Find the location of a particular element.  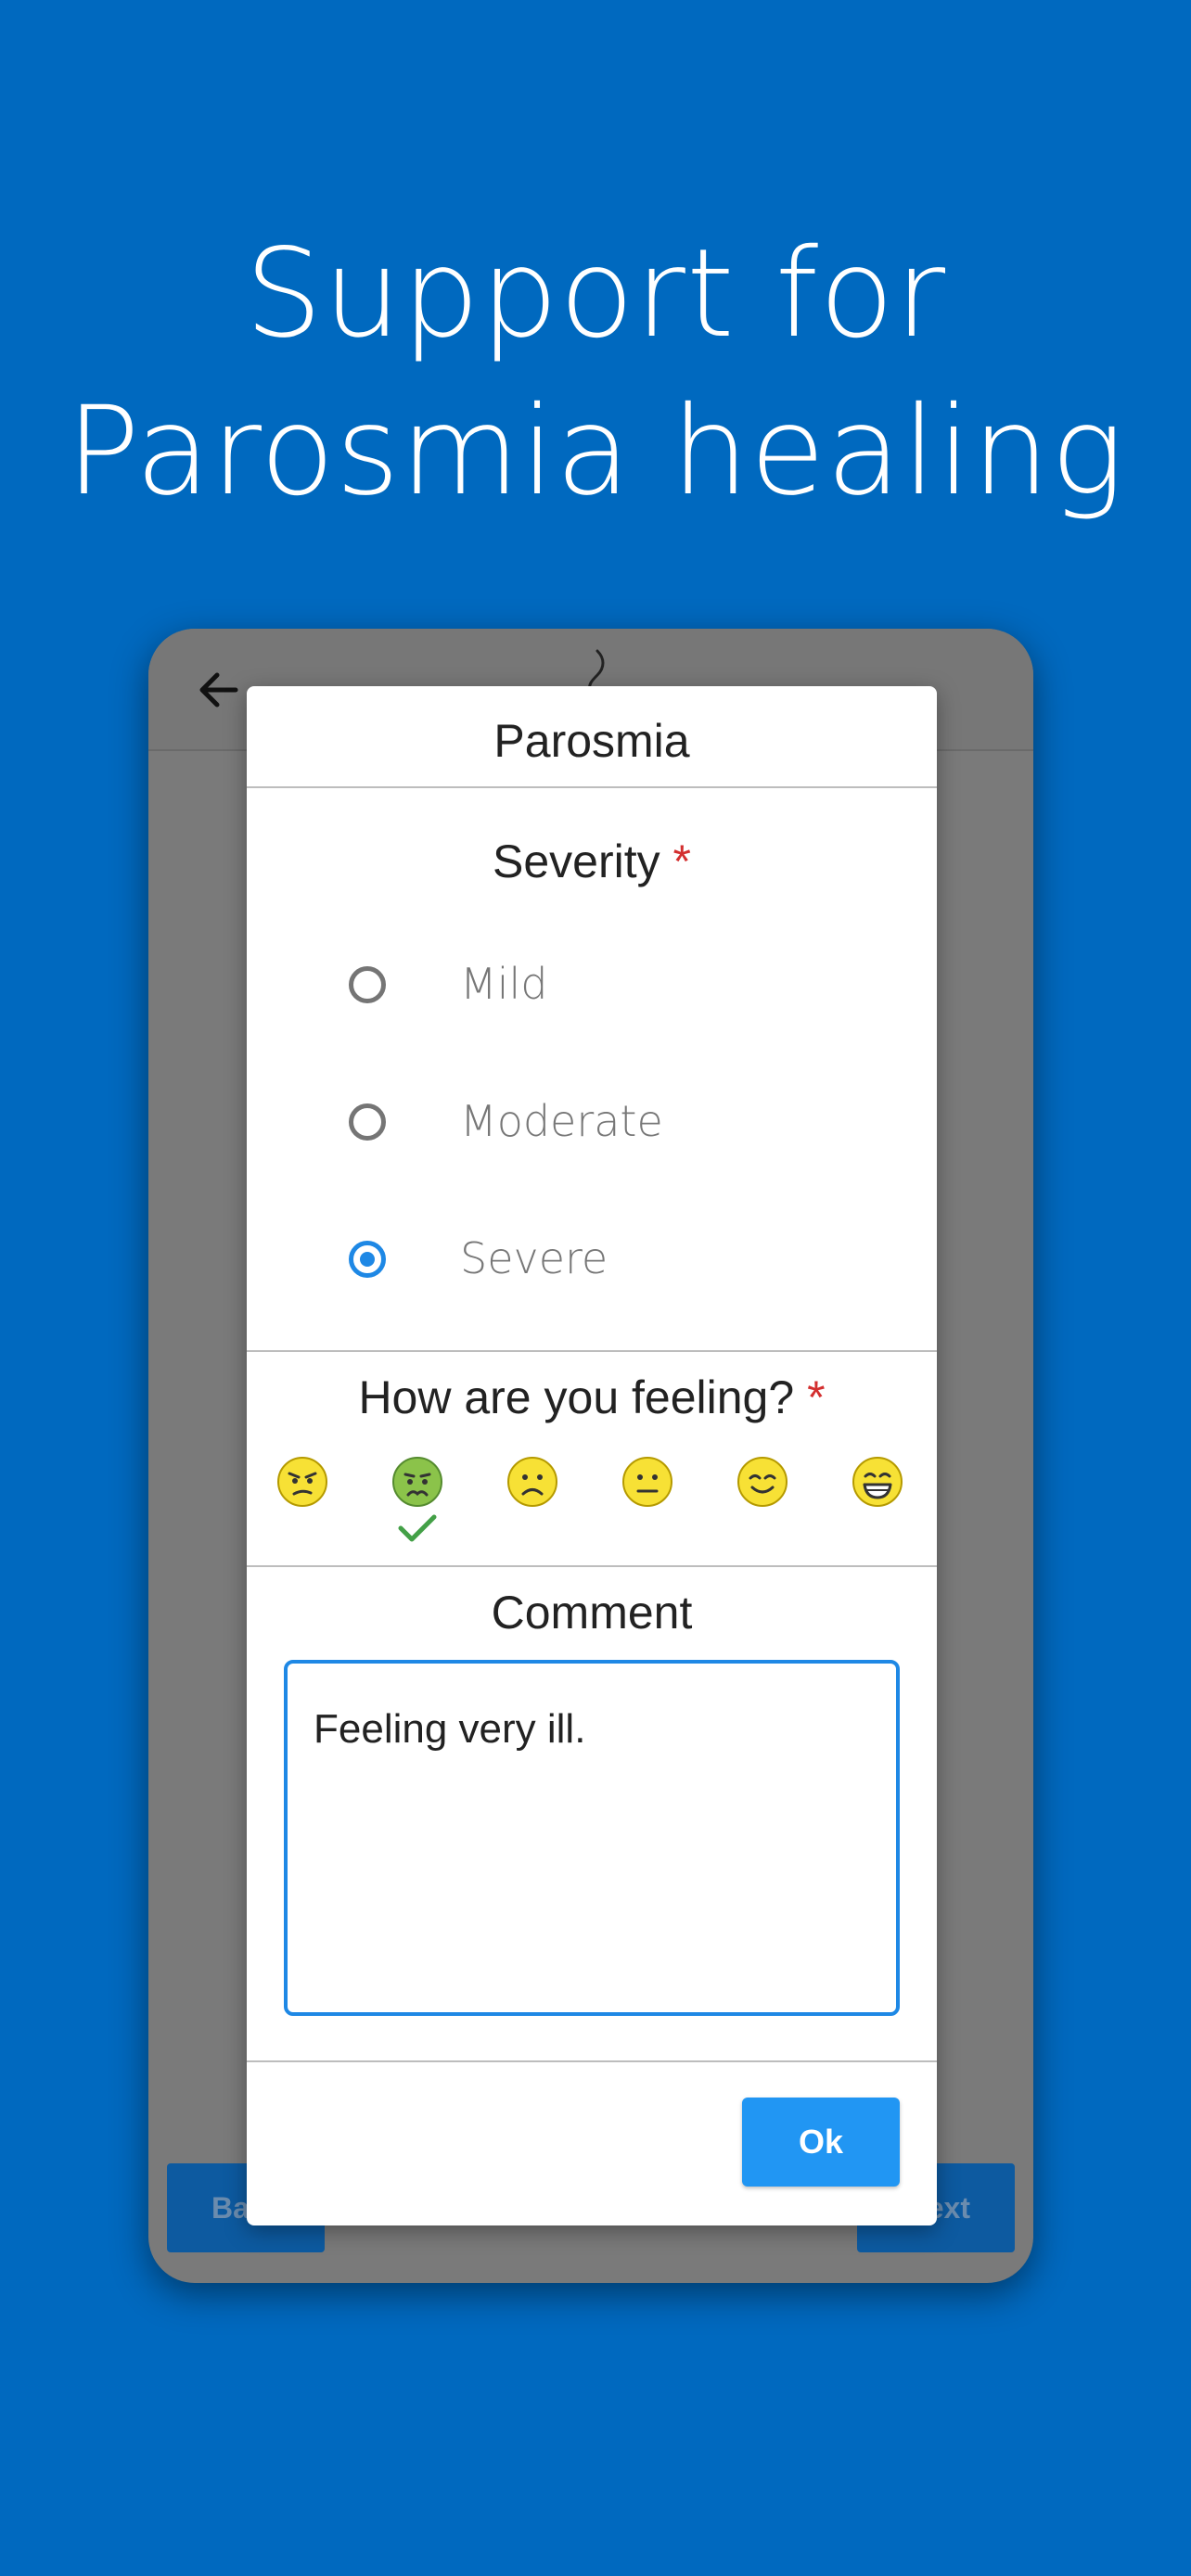

radio-button-mild is located at coordinates (367, 984).